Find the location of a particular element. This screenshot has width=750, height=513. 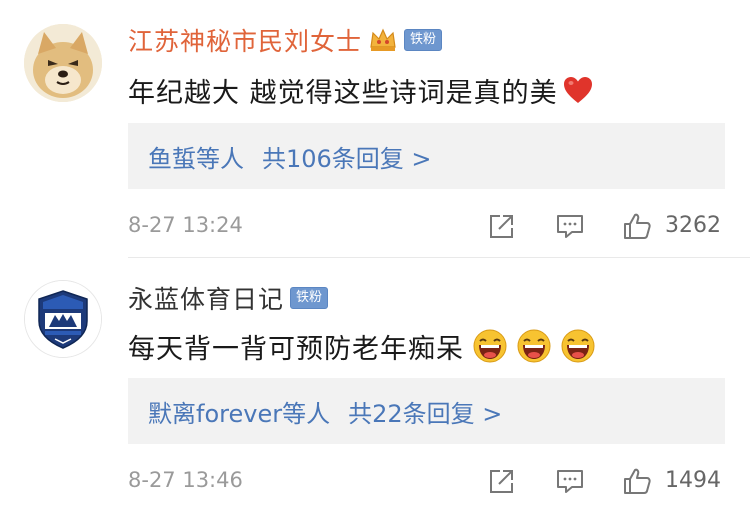

crown-icon is located at coordinates (383, 39).